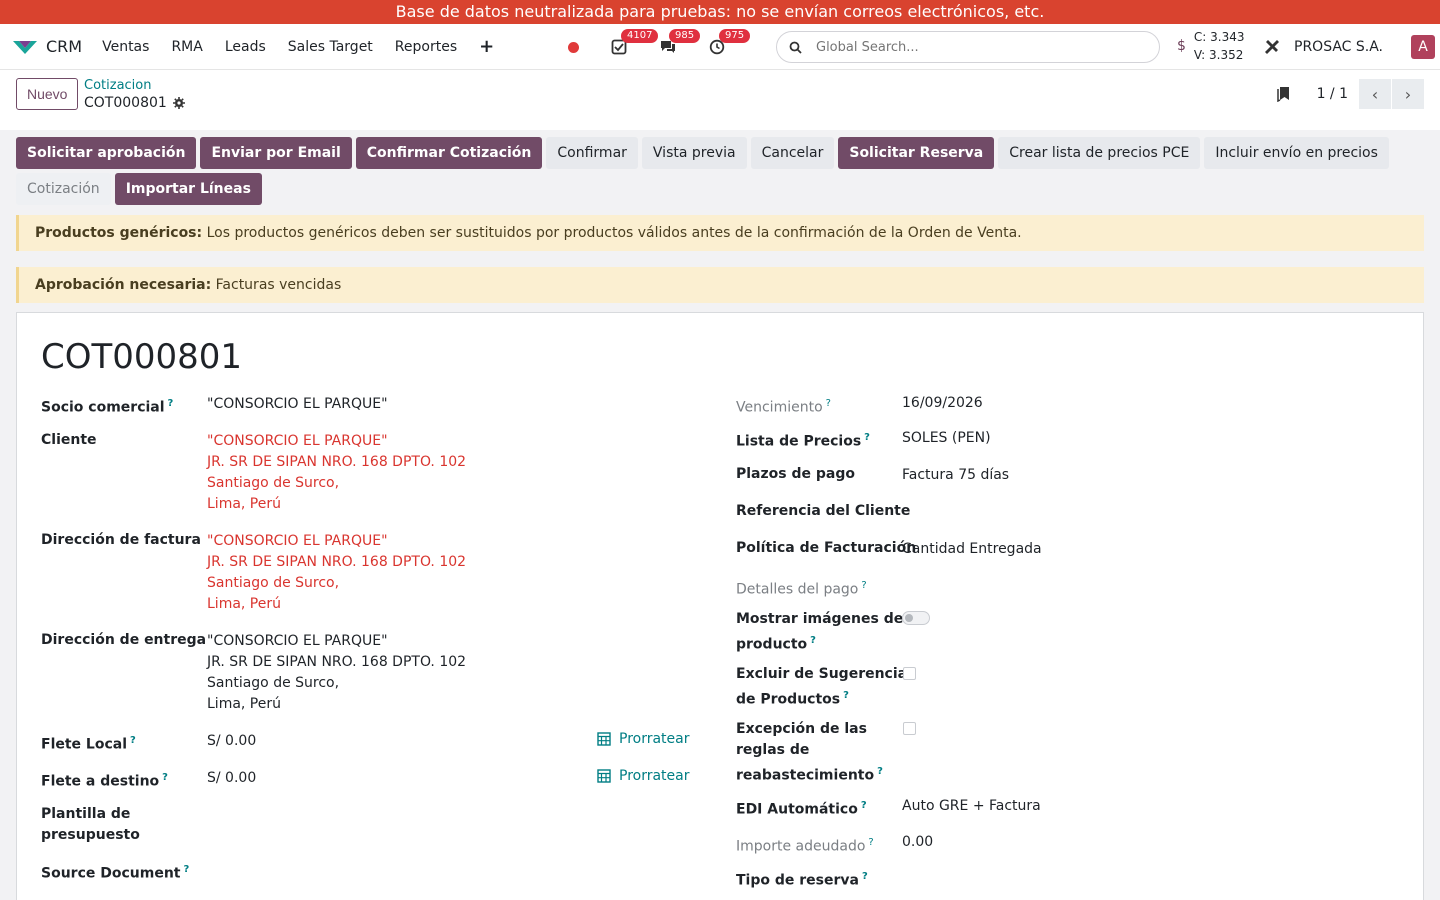  What do you see at coordinates (337, 462) in the screenshot?
I see `address-line: JR. SR DE SIPAN NRO. 168 DPTO. 102` at bounding box center [337, 462].